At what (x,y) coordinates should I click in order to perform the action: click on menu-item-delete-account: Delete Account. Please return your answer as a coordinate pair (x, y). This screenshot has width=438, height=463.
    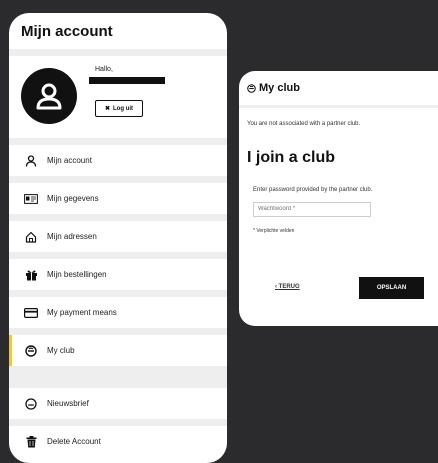
    Looking at the image, I should click on (118, 441).